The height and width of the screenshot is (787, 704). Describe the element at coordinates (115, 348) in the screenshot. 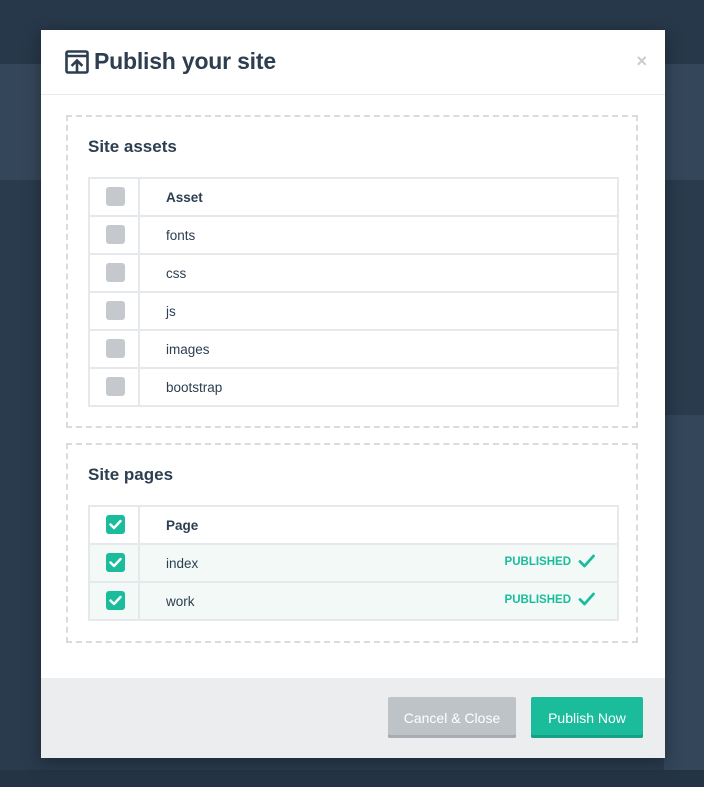

I see `asset-checkbox-images` at that location.